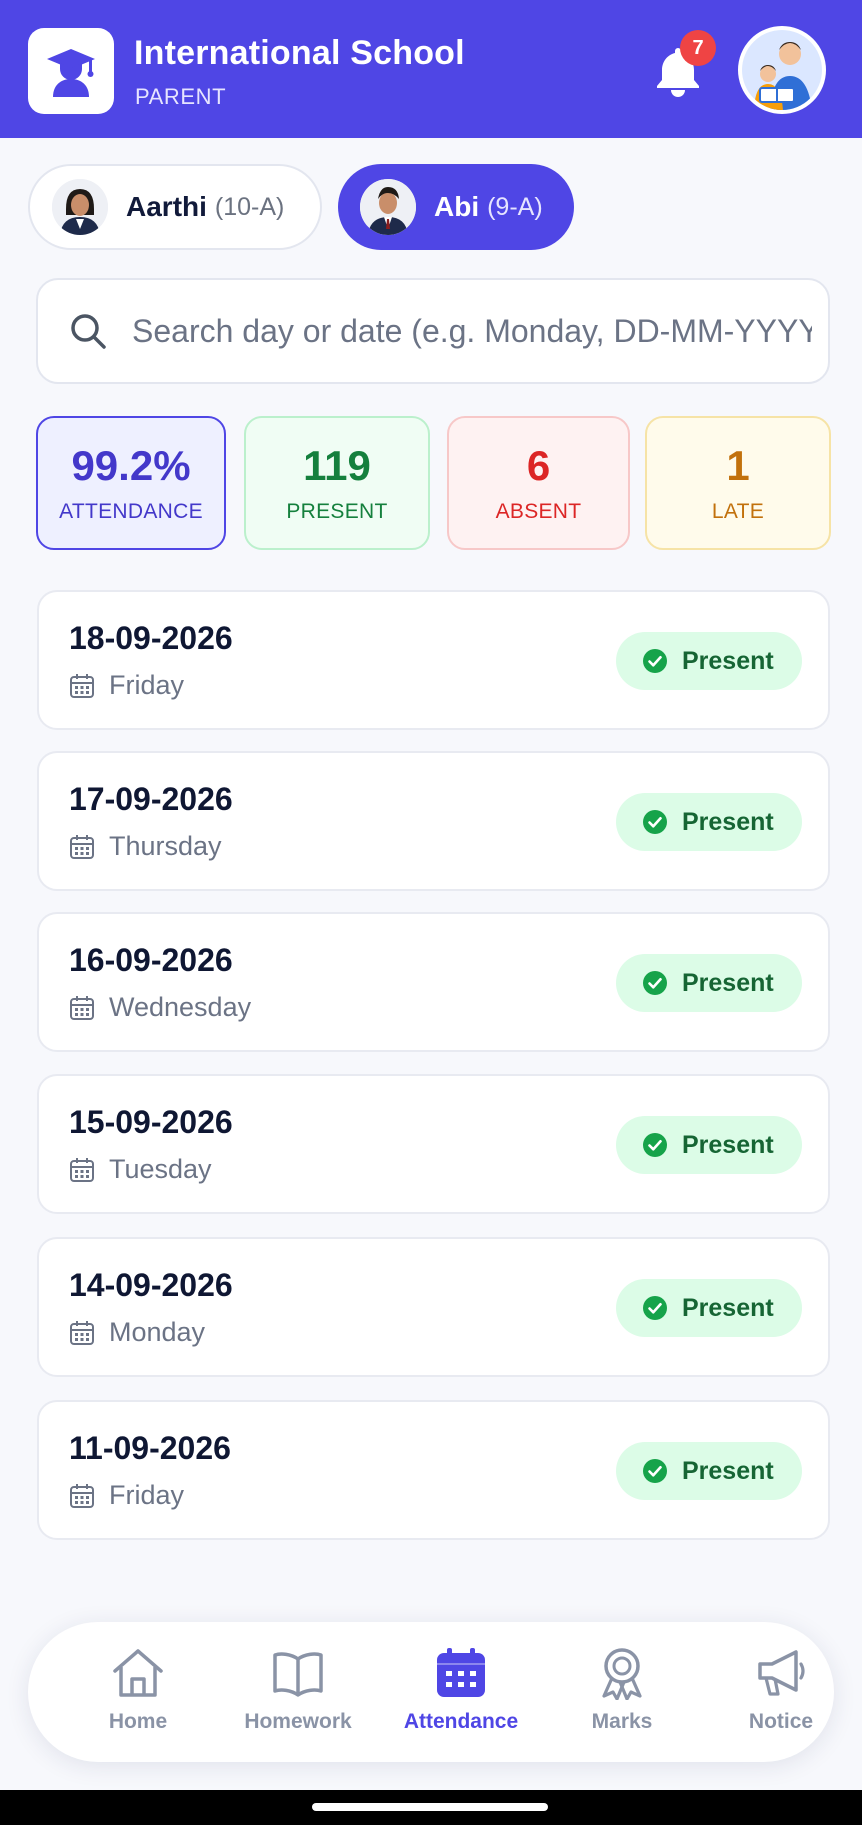  Describe the element at coordinates (622, 1674) in the screenshot. I see `award-ribbon-icon` at that location.